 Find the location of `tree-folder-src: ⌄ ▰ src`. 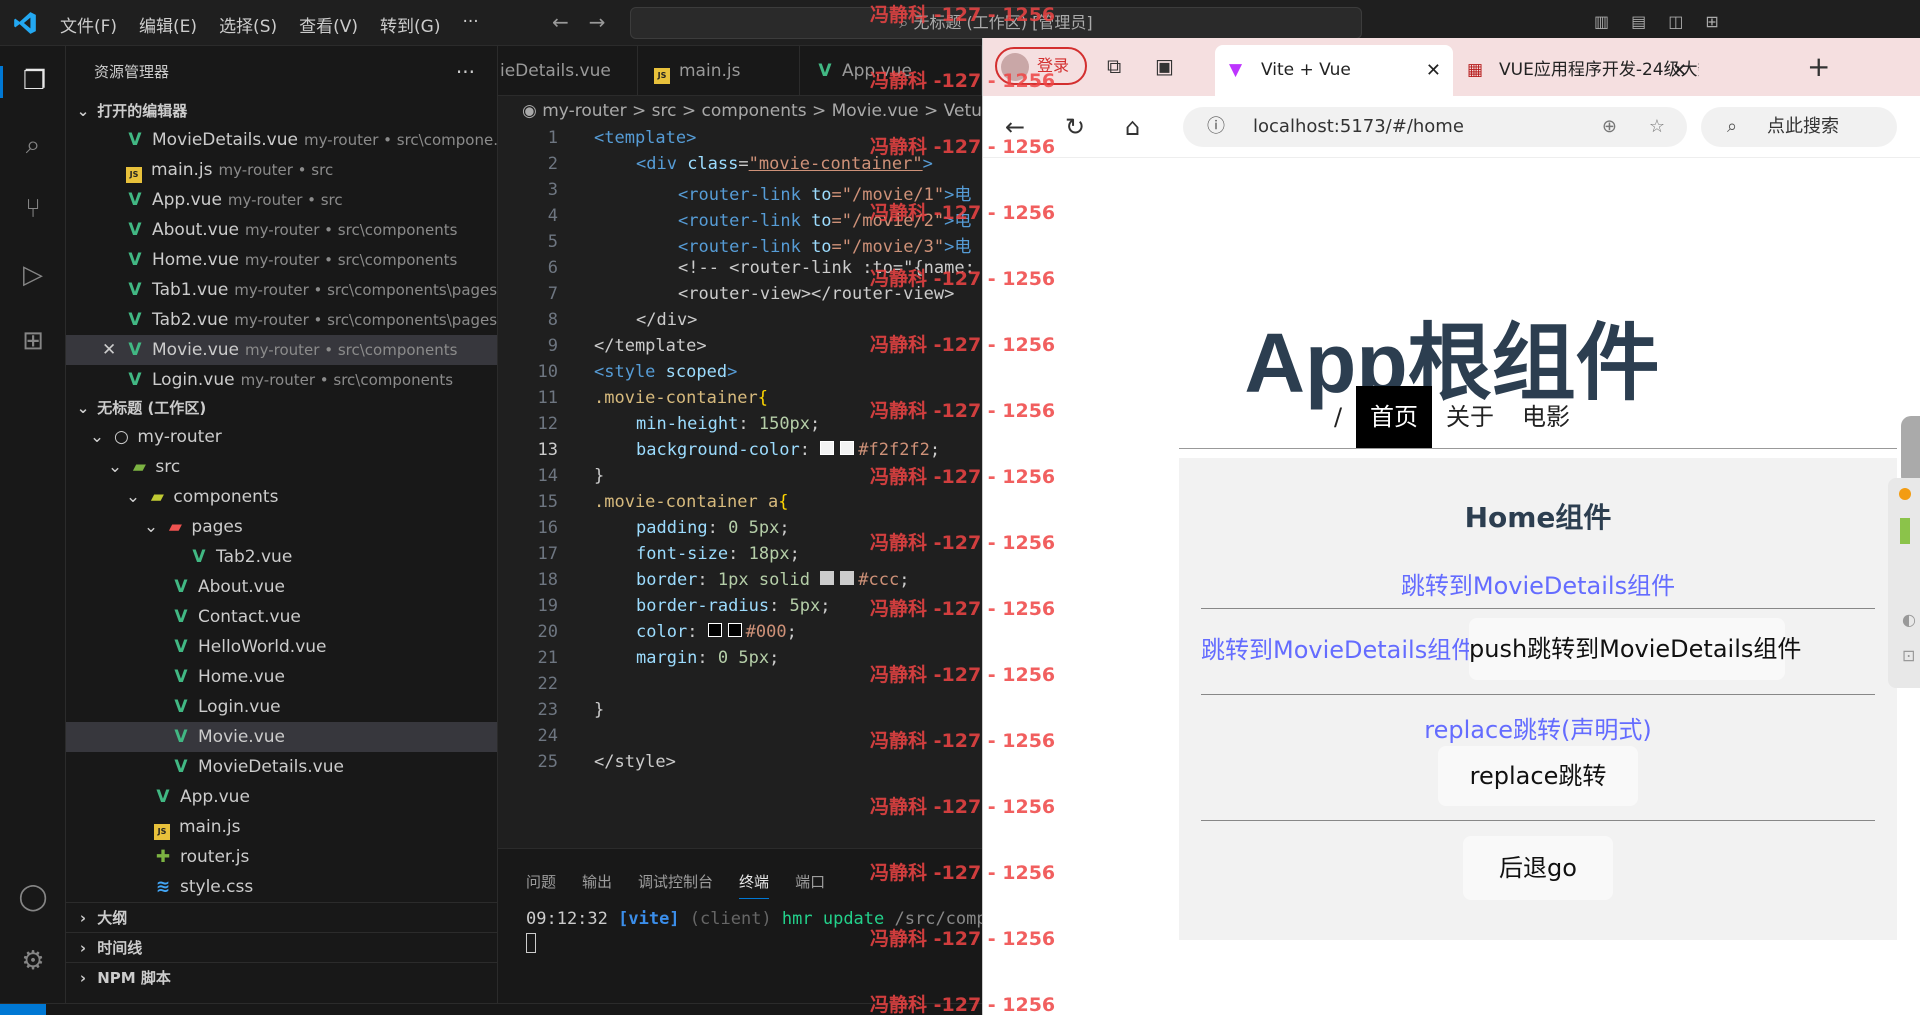

tree-folder-src: ⌄ ▰ src is located at coordinates (281, 467).